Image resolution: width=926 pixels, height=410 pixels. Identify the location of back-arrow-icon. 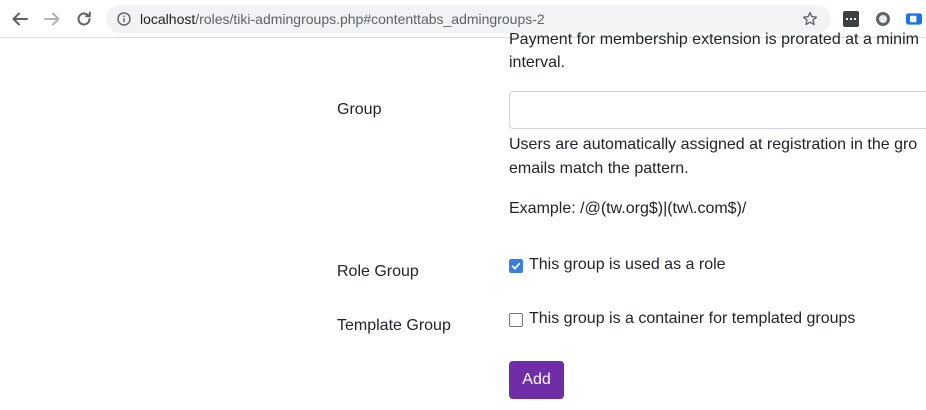
(20, 19).